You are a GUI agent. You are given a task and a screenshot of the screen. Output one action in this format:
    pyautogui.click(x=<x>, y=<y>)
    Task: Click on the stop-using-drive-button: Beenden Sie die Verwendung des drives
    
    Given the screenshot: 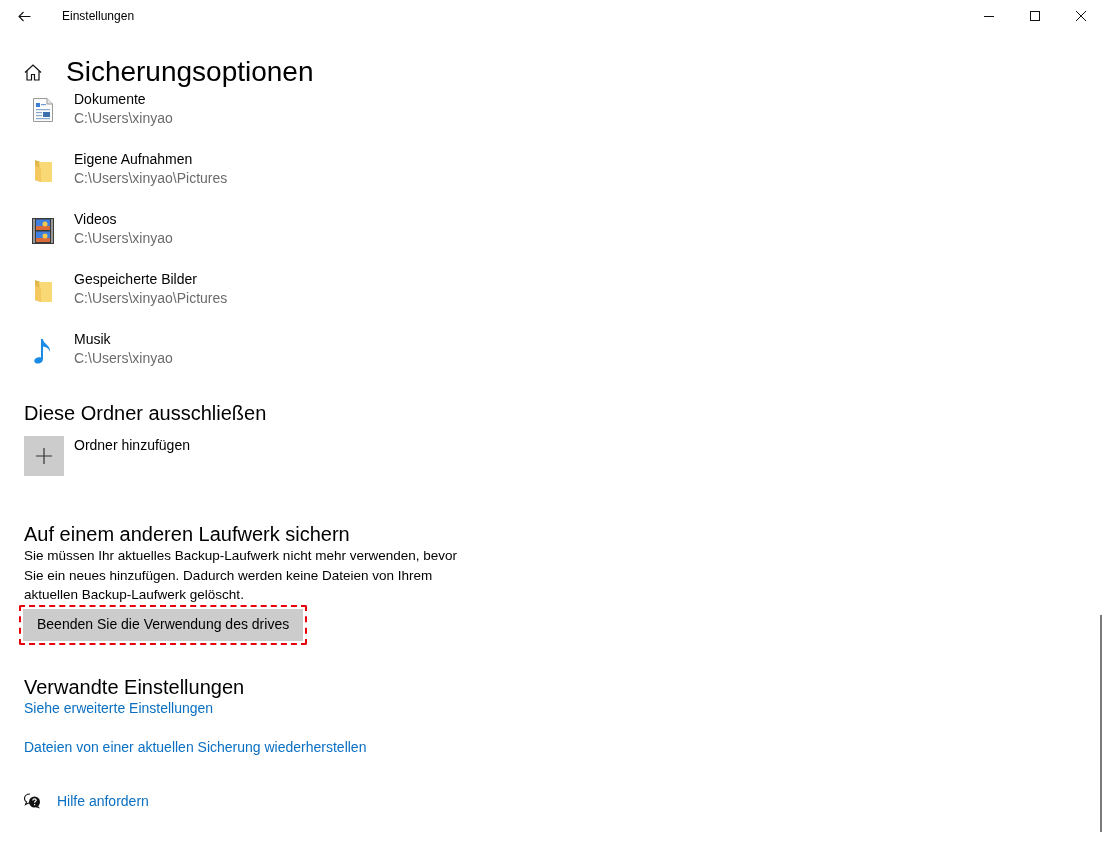 What is the action you would take?
    pyautogui.click(x=163, y=624)
    